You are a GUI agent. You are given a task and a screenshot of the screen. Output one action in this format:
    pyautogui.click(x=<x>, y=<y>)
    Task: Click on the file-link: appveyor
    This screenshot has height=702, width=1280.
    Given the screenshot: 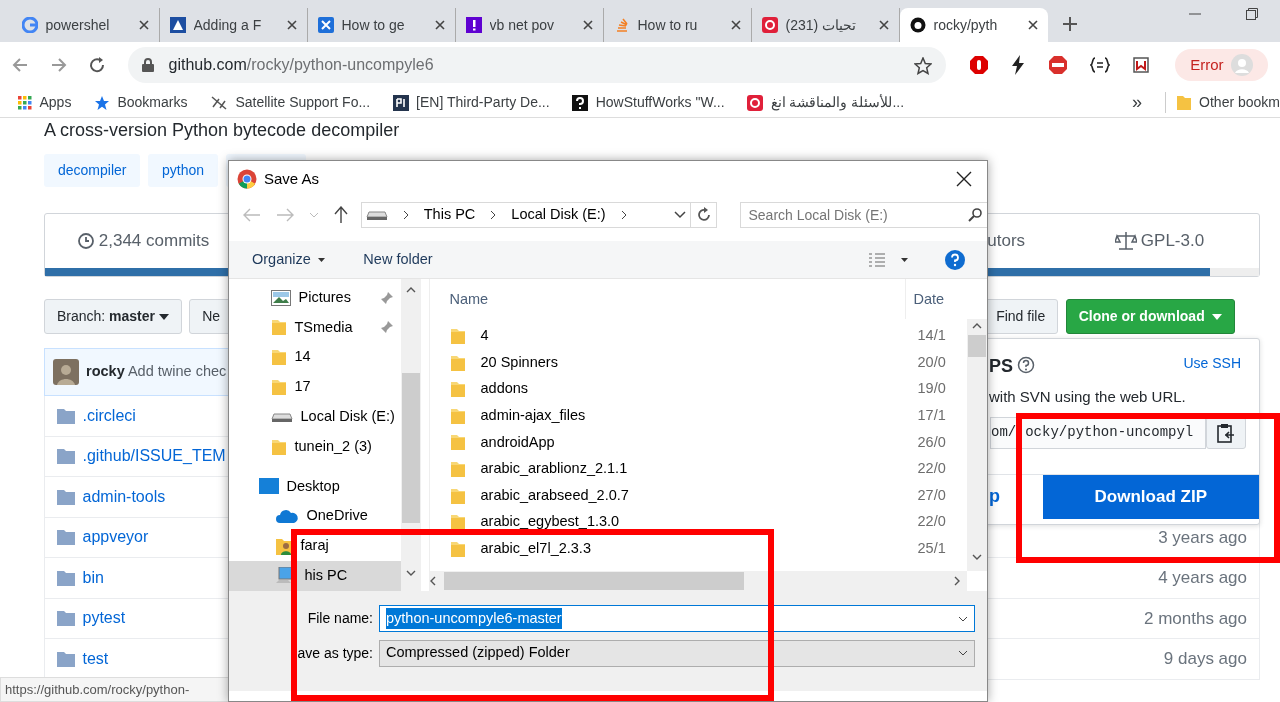 What is the action you would take?
    pyautogui.click(x=115, y=537)
    